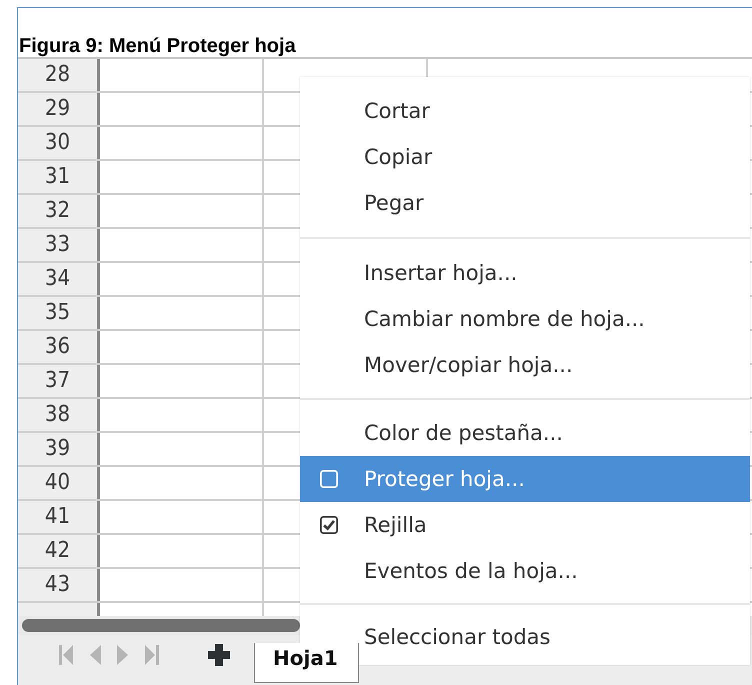 Image resolution: width=752 pixels, height=685 pixels. I want to click on row-number: 43, so click(57, 585).